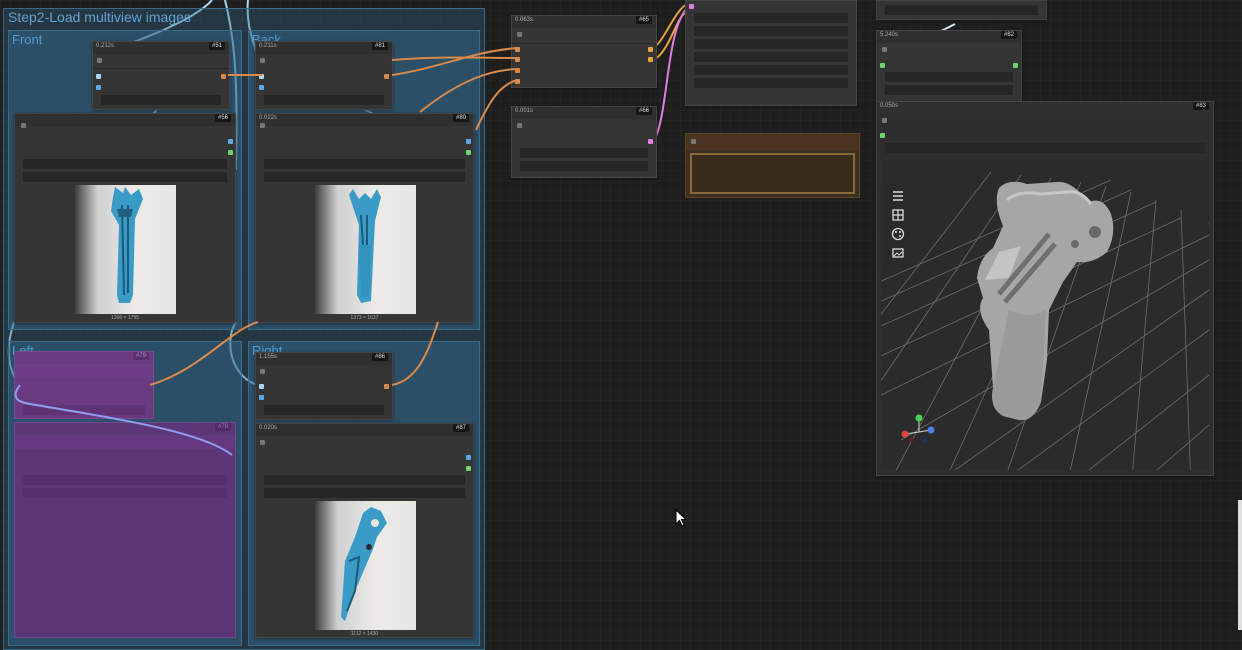 Image resolution: width=1242 pixels, height=650 pixels. I want to click on node-list, so click(771, 53).